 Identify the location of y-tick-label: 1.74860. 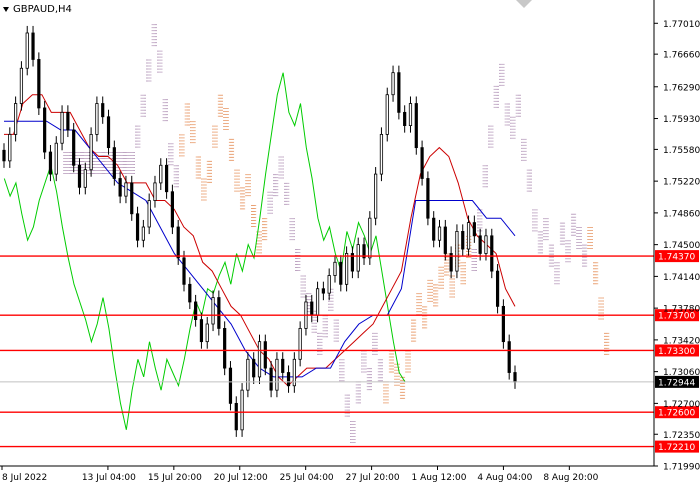
(681, 214).